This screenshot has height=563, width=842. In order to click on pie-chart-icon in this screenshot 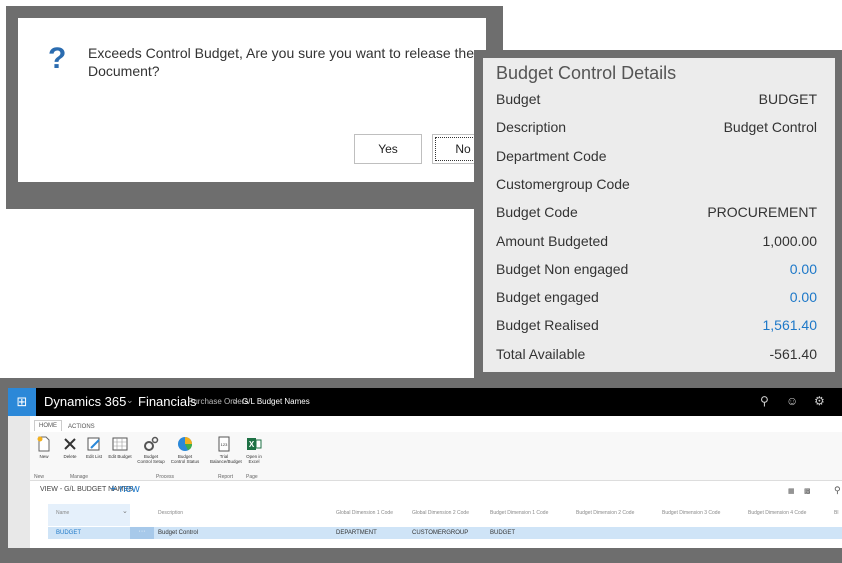, I will do `click(185, 444)`.